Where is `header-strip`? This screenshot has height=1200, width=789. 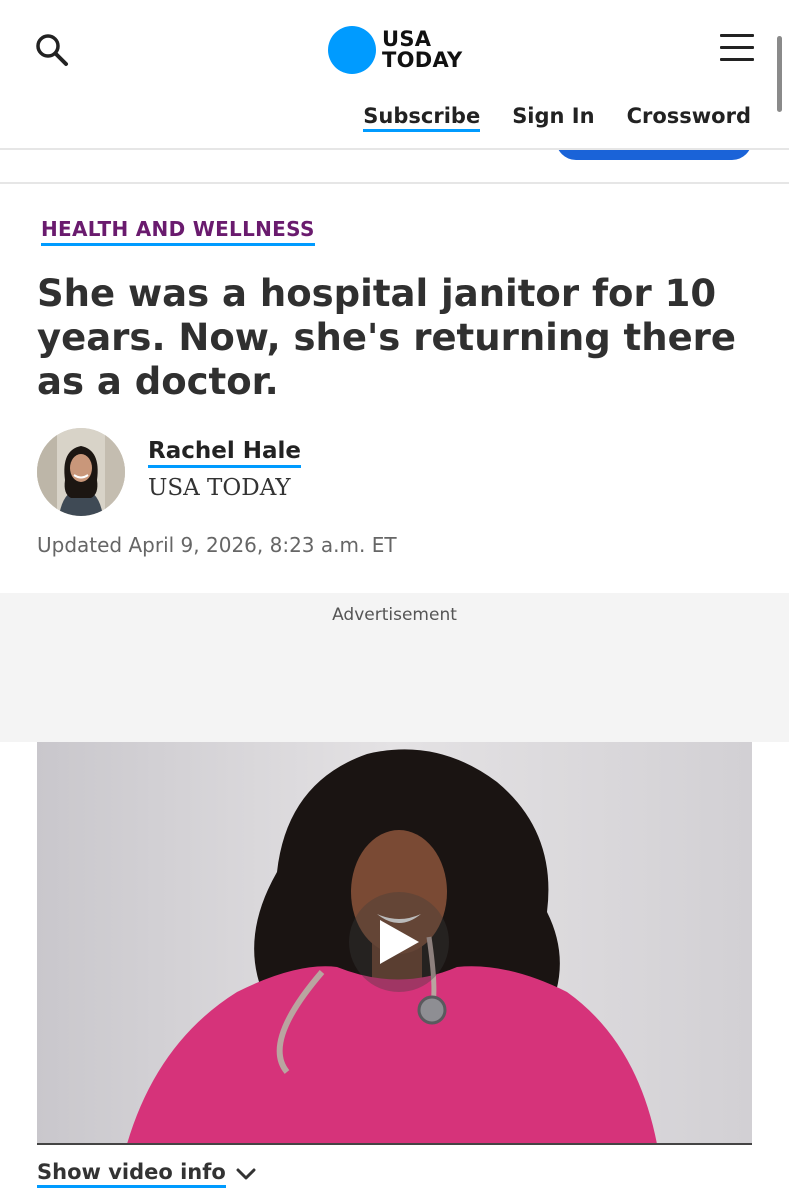 header-strip is located at coordinates (394, 167).